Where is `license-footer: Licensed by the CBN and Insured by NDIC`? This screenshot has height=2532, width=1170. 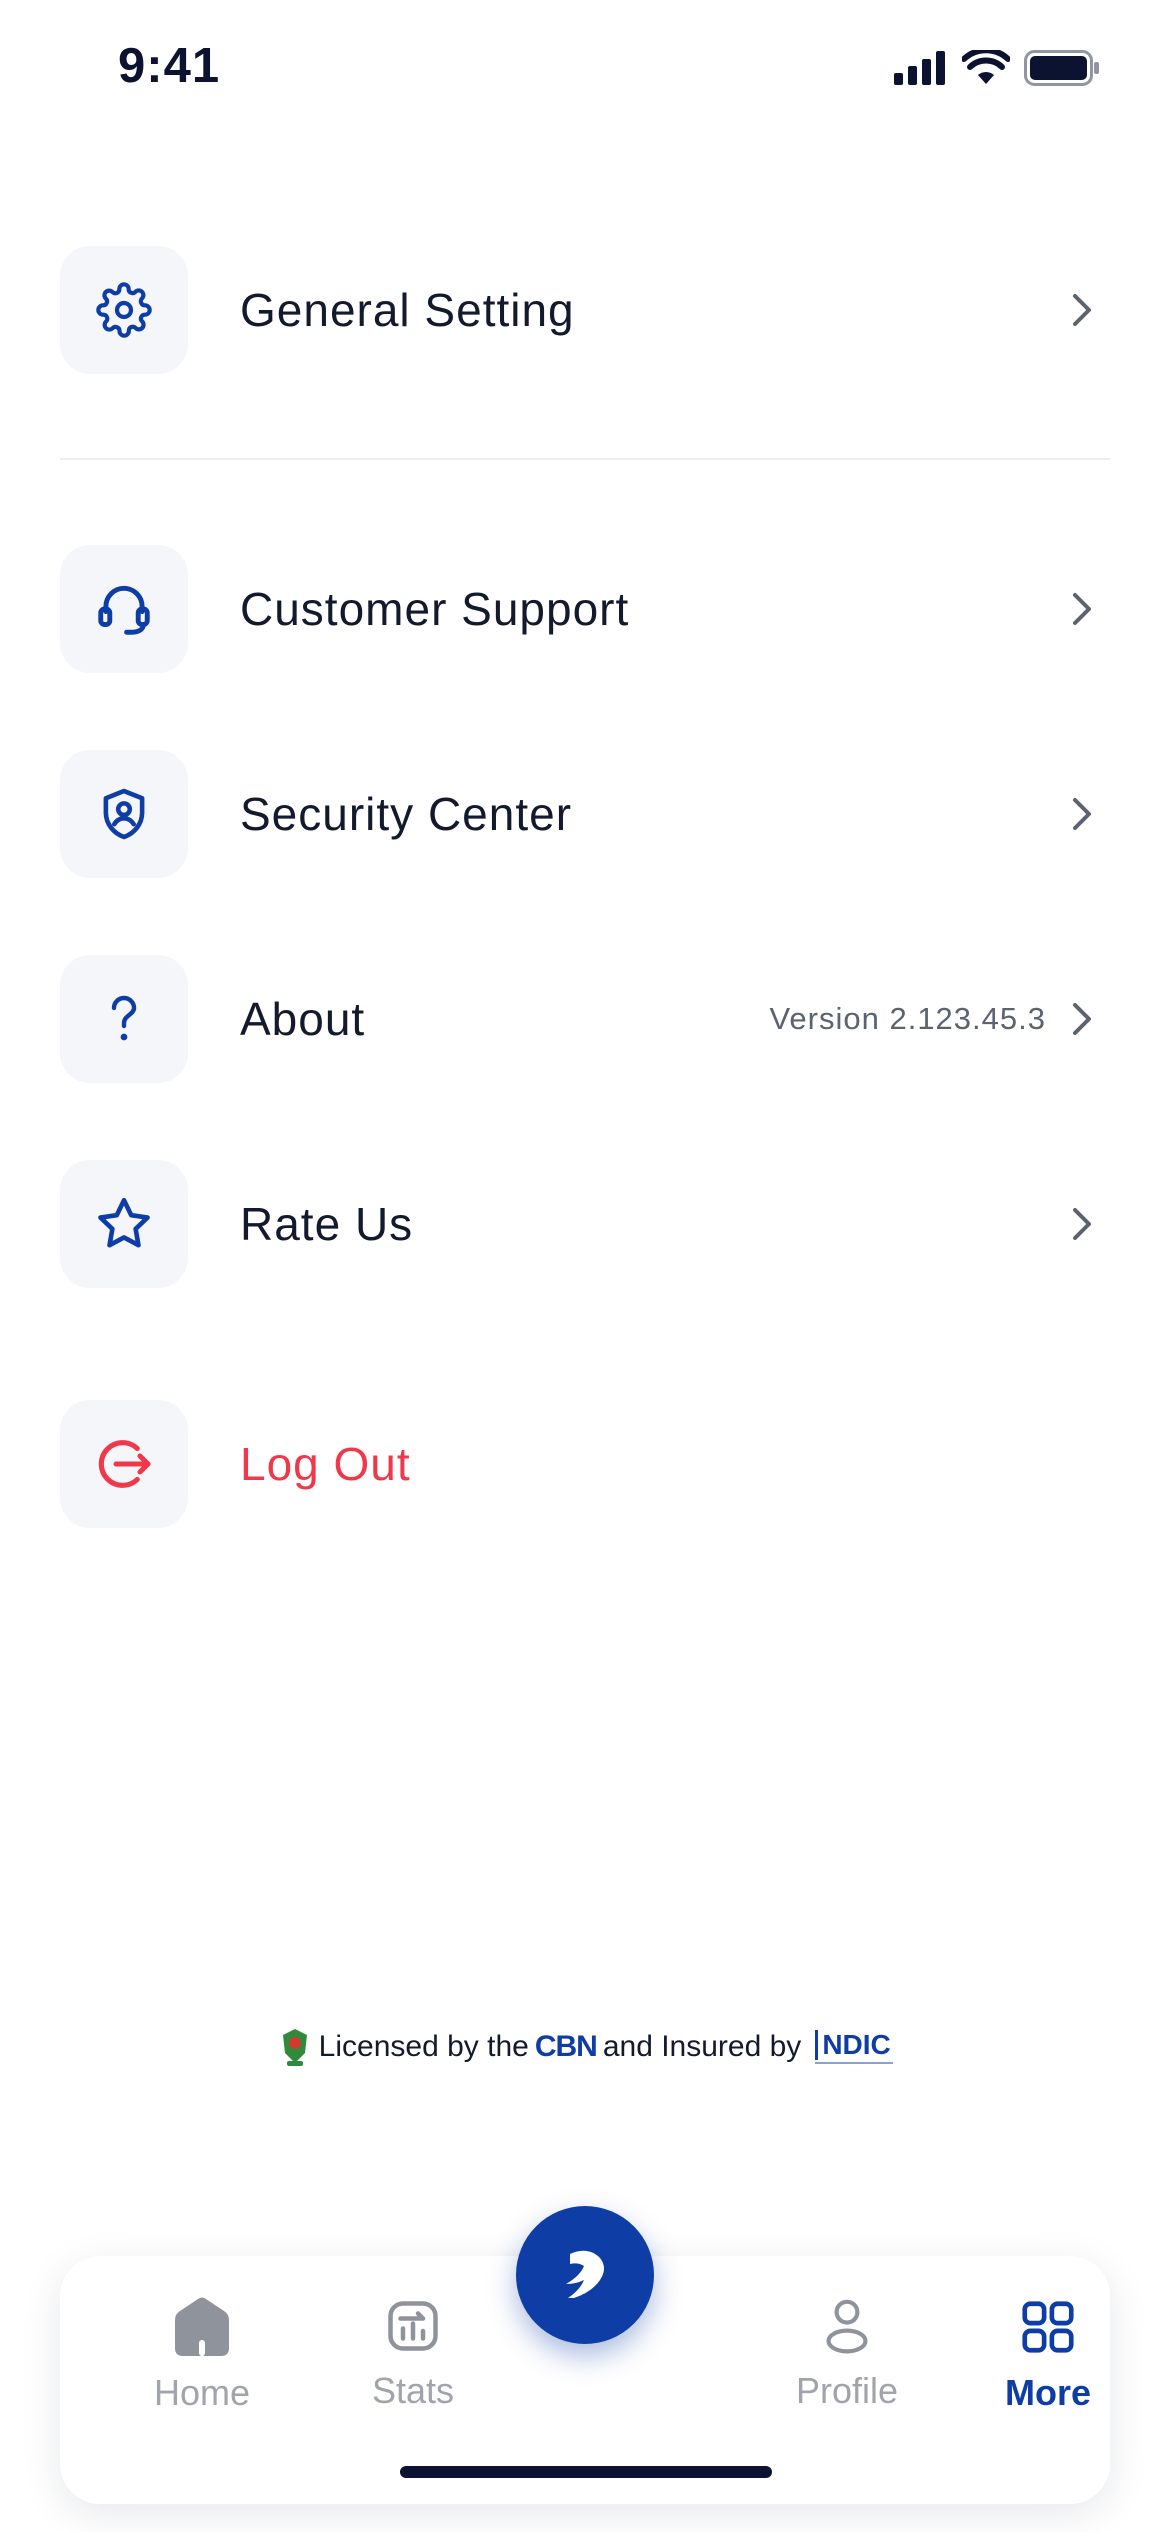 license-footer: Licensed by the CBN and Insured by NDIC is located at coordinates (585, 2047).